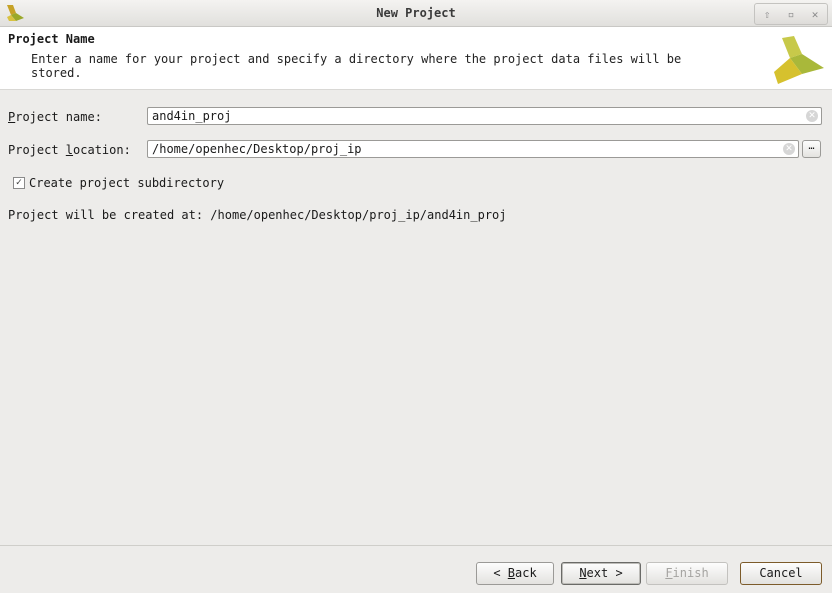 The image size is (832, 593). Describe the element at coordinates (192, 116) in the screenshot. I see `project-name-value: and4in_proj` at that location.